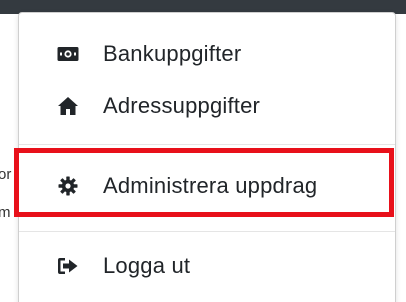  What do you see at coordinates (68, 186) in the screenshot?
I see `gear-icon` at bounding box center [68, 186].